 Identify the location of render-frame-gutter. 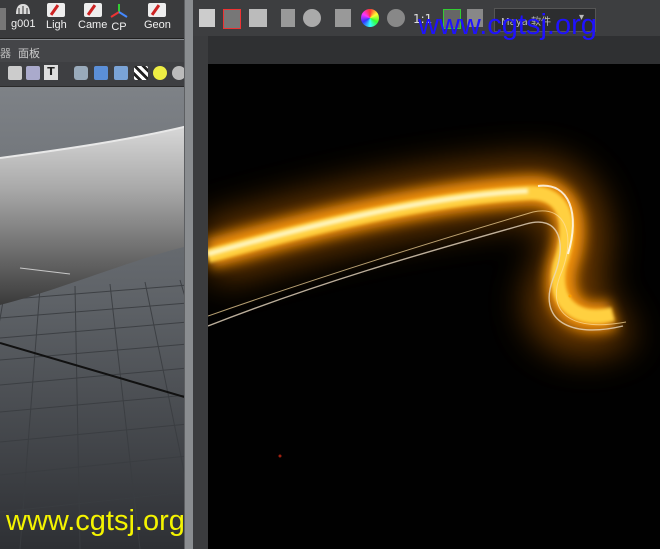
(200, 292).